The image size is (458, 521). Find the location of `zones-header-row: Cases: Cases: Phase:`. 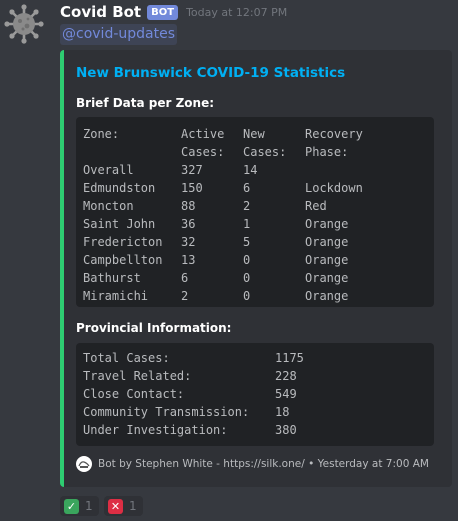

zones-header-row: Cases: Cases: Phase: is located at coordinates (255, 152).